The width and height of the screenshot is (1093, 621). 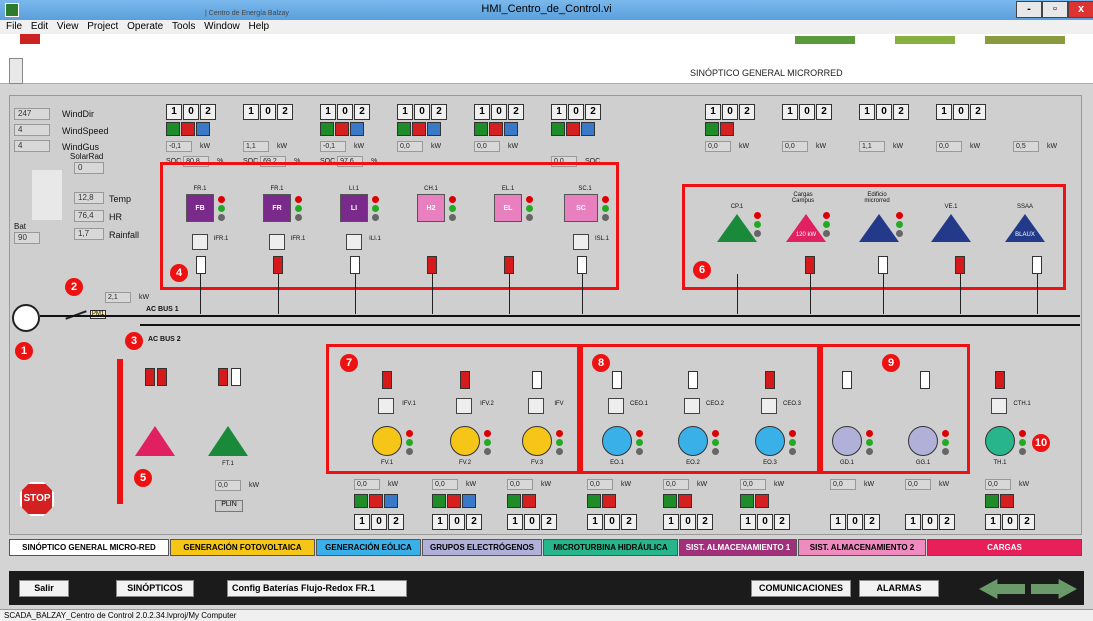 What do you see at coordinates (638, 404) in the screenshot?
I see `converter-name: CEO.1` at bounding box center [638, 404].